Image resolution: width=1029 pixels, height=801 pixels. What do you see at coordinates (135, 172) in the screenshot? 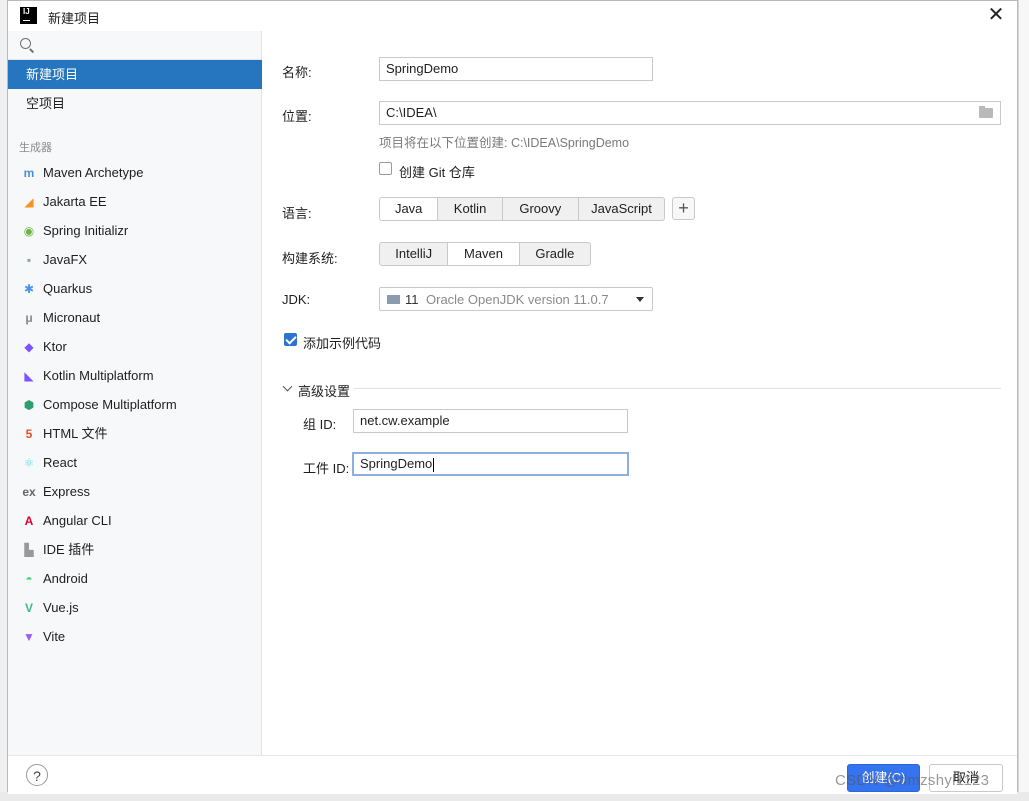
I see `sidebar-item-maven: m Maven Archetype` at bounding box center [135, 172].